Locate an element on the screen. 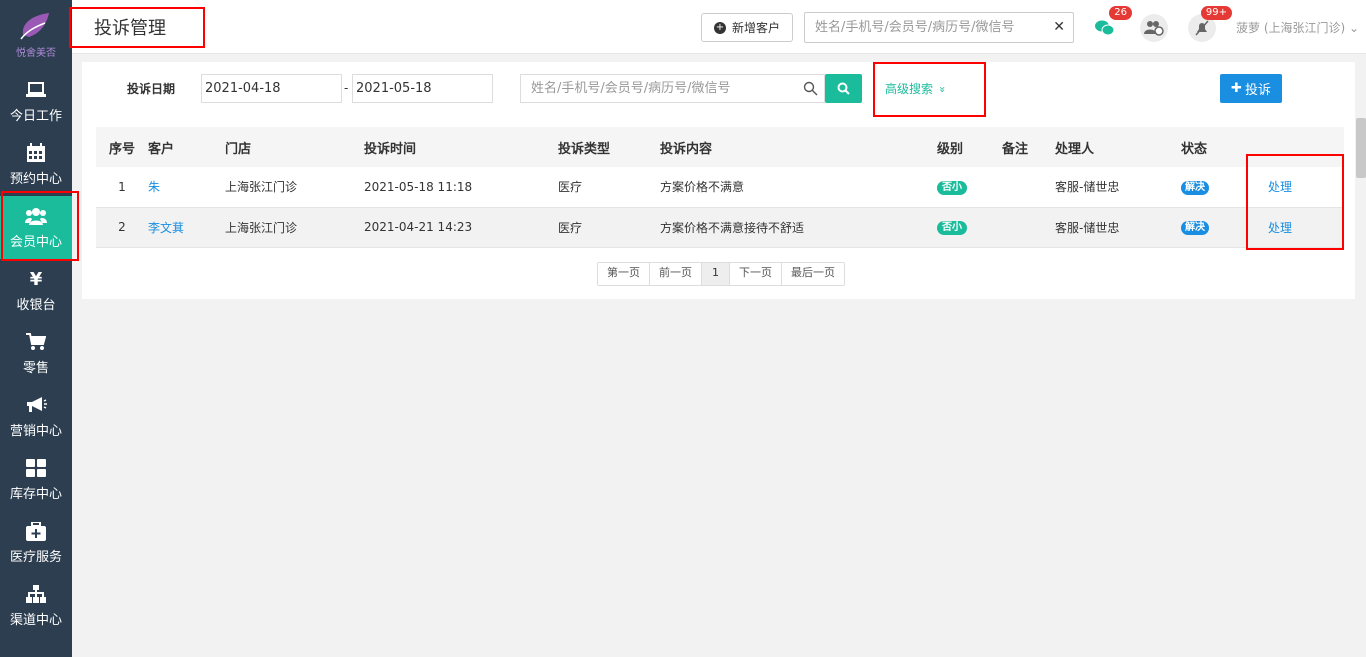 The width and height of the screenshot is (1366, 657). plus-circle-icon: + is located at coordinates (719, 27).